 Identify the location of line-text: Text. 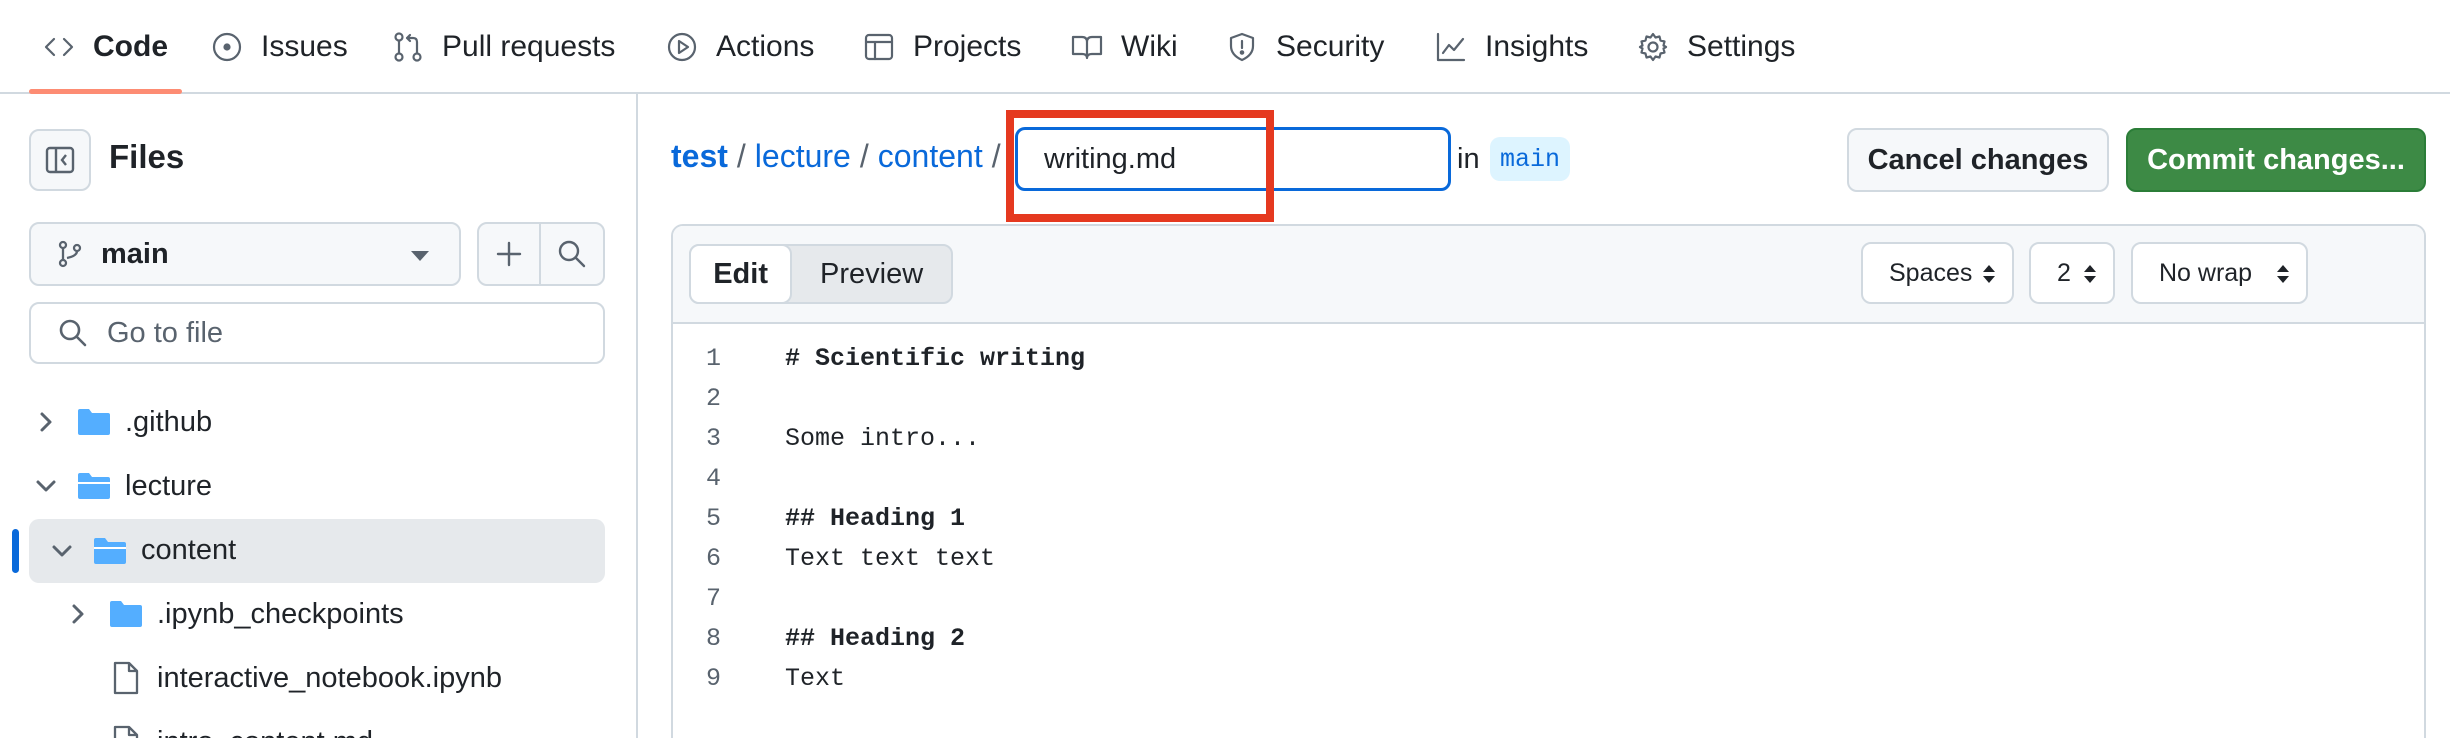
(815, 678).